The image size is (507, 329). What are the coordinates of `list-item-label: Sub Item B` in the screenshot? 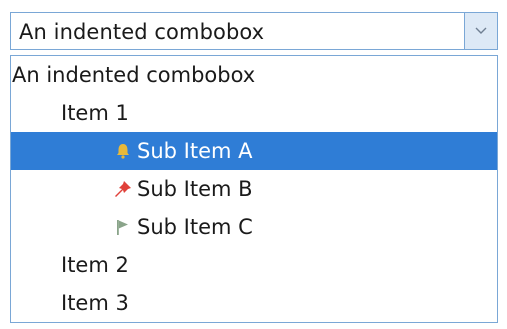 It's located at (195, 189).